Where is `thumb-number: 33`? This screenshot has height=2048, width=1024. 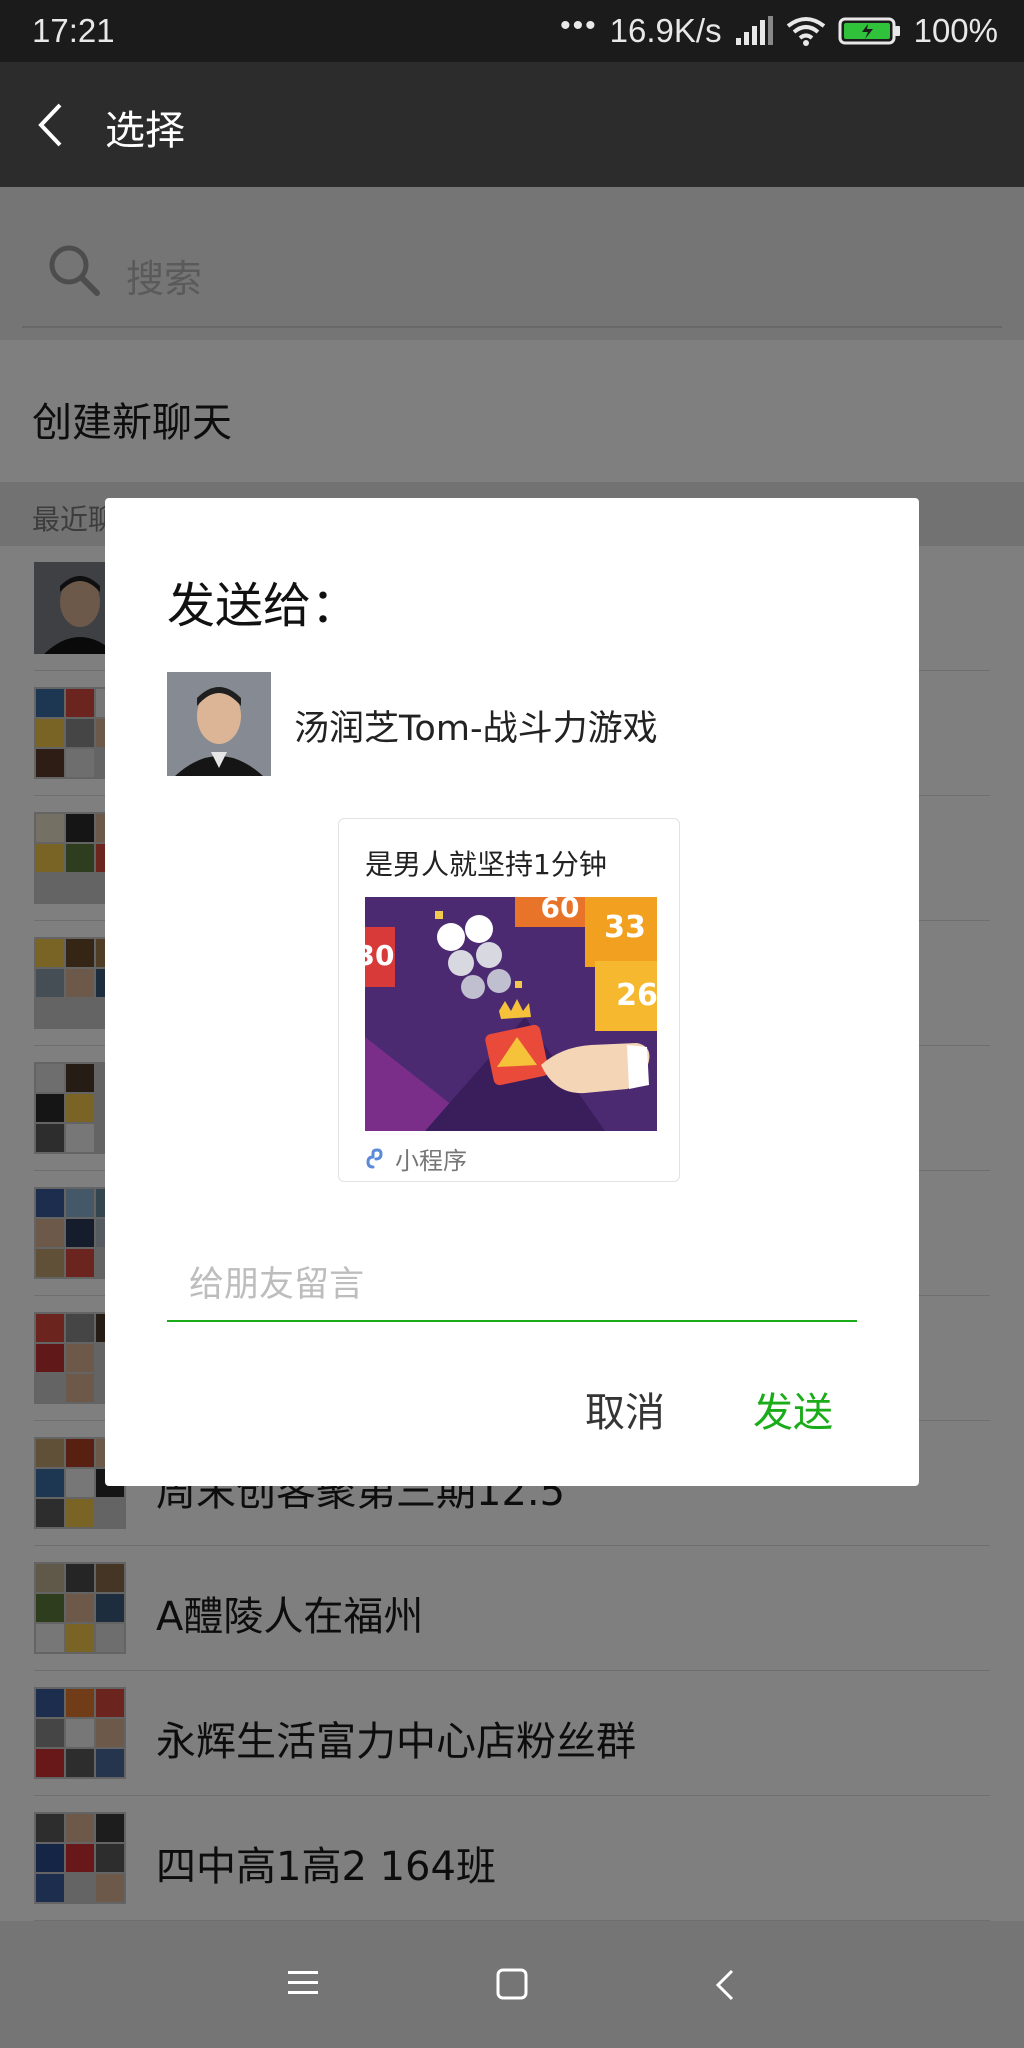 thumb-number: 33 is located at coordinates (625, 927).